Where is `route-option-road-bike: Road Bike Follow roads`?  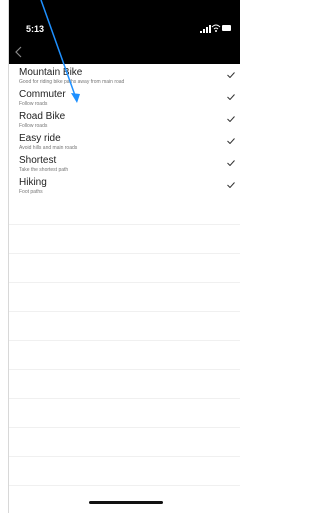 route-option-road-bike: Road Bike Follow roads is located at coordinates (124, 119).